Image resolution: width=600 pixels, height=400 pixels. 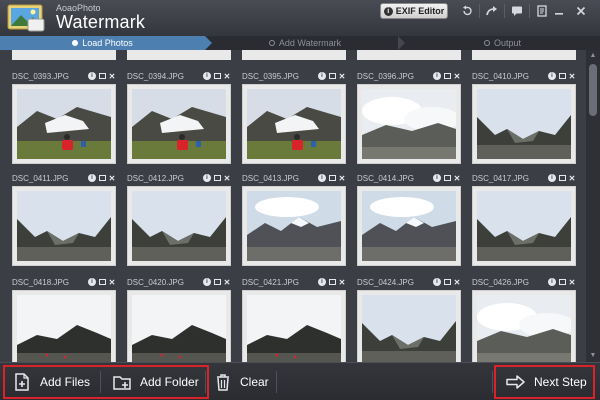 I want to click on photo-tile: DSC_0417.JPG i ✕, so click(x=524, y=220).